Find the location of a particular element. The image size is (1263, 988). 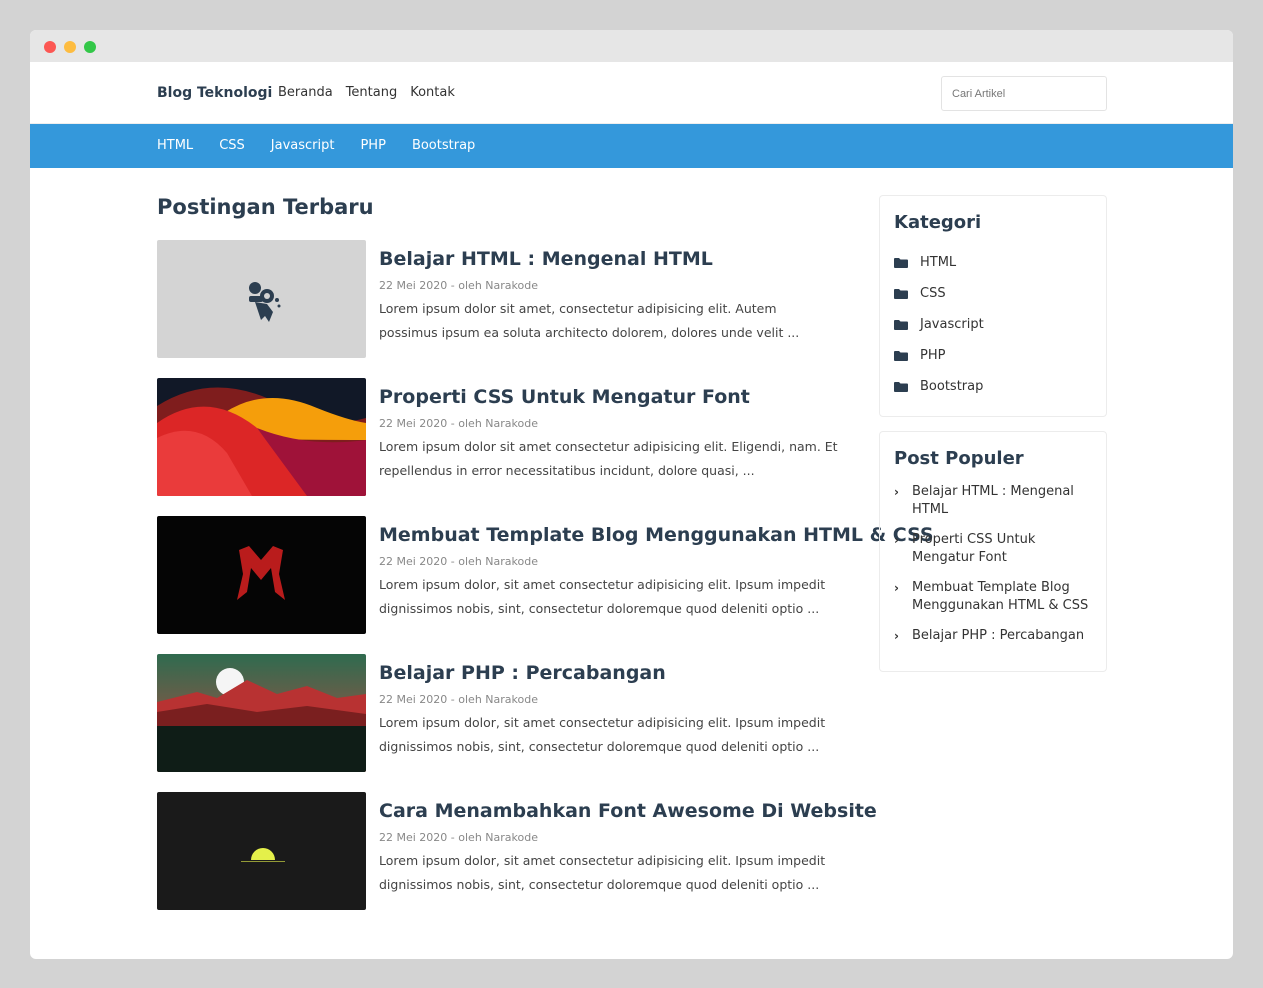

minimize-window-button is located at coordinates (70, 47).